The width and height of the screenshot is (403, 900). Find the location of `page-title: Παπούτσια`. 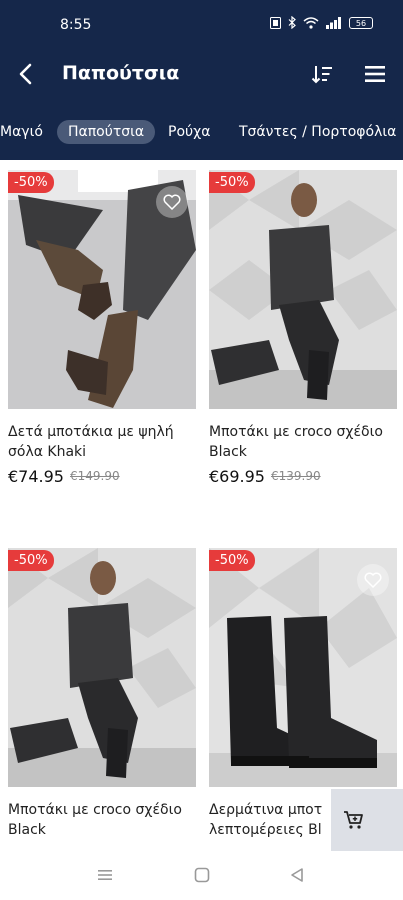

page-title: Παπούτσια is located at coordinates (121, 73).